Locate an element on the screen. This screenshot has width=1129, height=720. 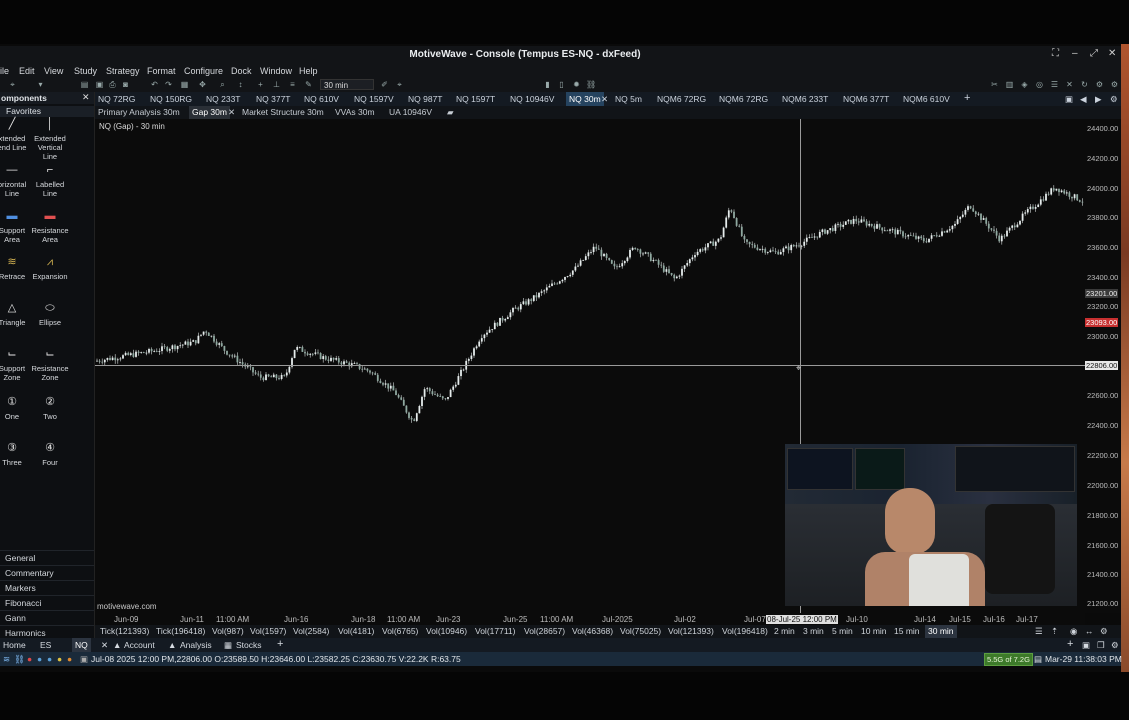
add-icon: + is located at coordinates (1070, 644).